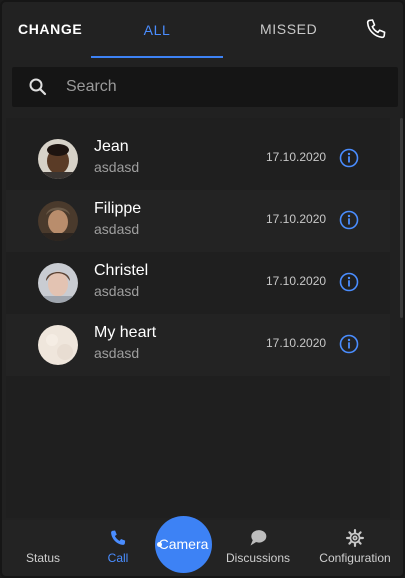  Describe the element at coordinates (288, 29) in the screenshot. I see `tab-missed: MISSED` at that location.